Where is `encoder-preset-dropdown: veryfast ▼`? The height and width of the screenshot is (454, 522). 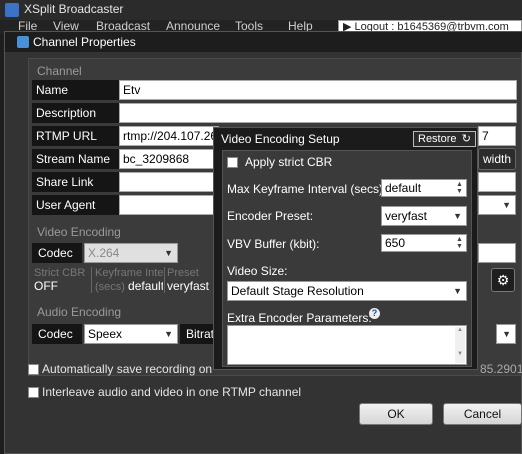
encoder-preset-dropdown: veryfast ▼ is located at coordinates (424, 216).